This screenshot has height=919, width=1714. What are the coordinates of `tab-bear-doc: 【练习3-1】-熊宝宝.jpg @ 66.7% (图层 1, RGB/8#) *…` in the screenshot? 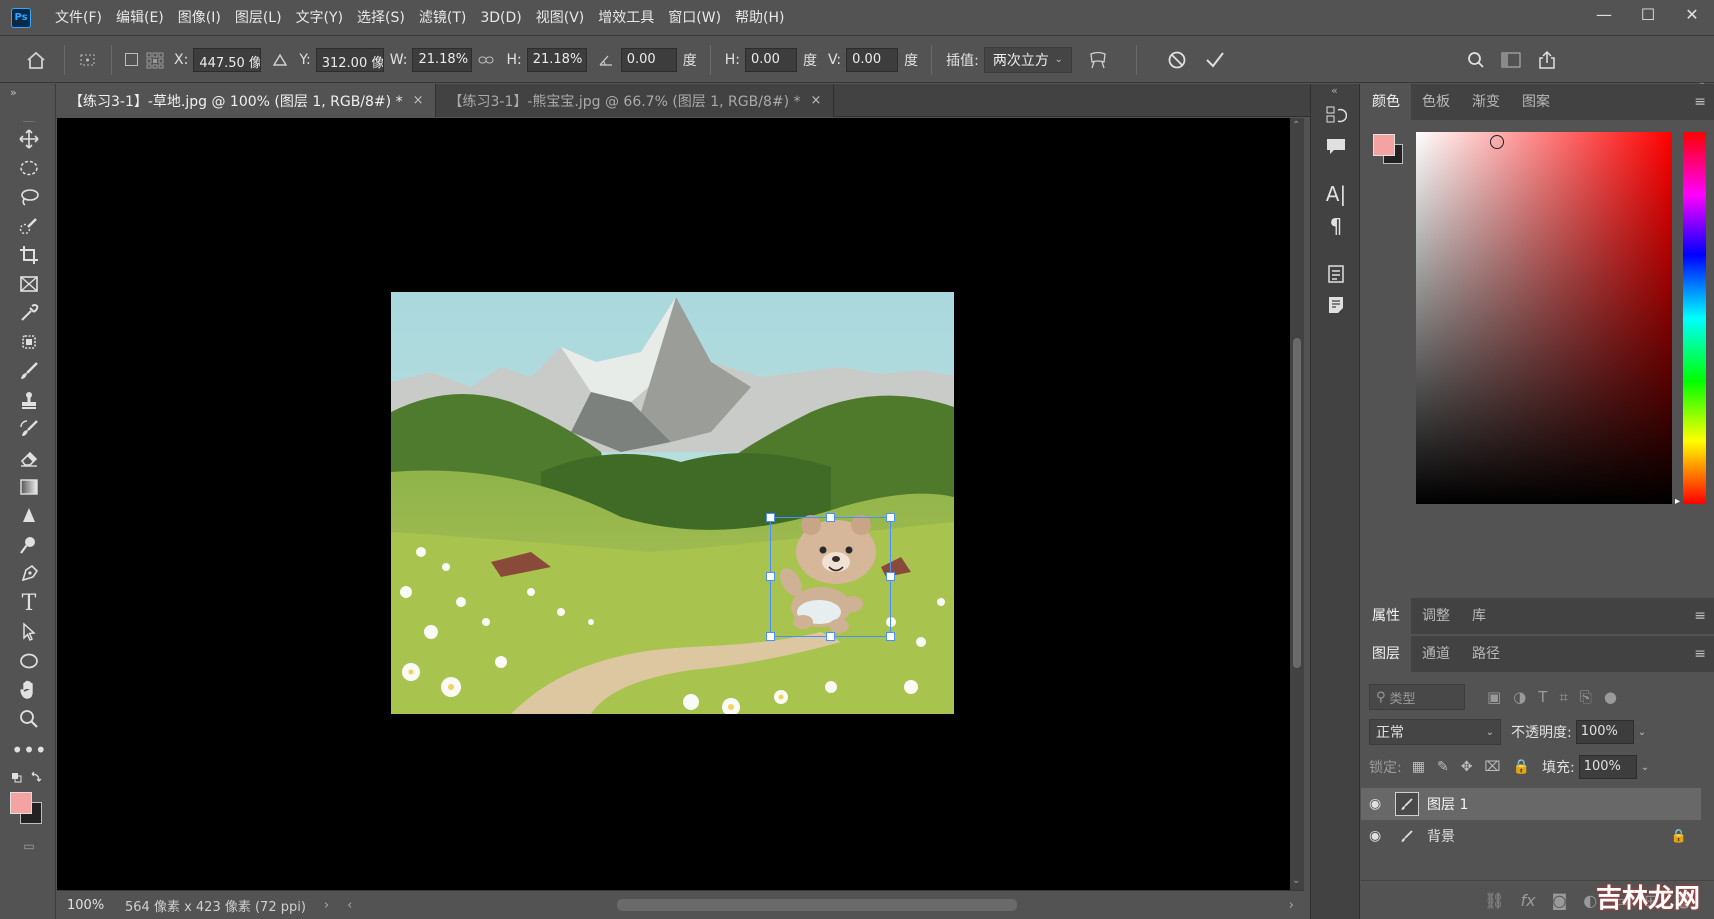 It's located at (635, 100).